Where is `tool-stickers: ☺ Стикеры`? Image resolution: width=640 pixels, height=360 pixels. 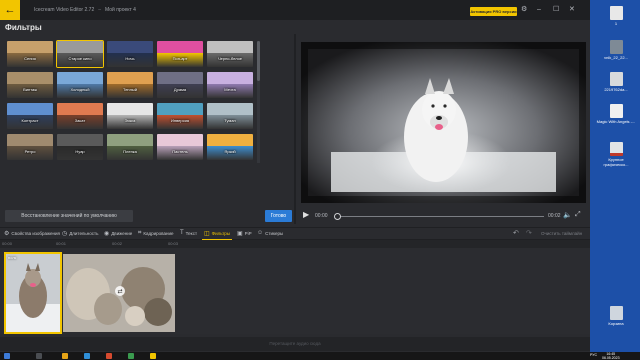 tool-stickers: ☺ Стикеры is located at coordinates (270, 233).